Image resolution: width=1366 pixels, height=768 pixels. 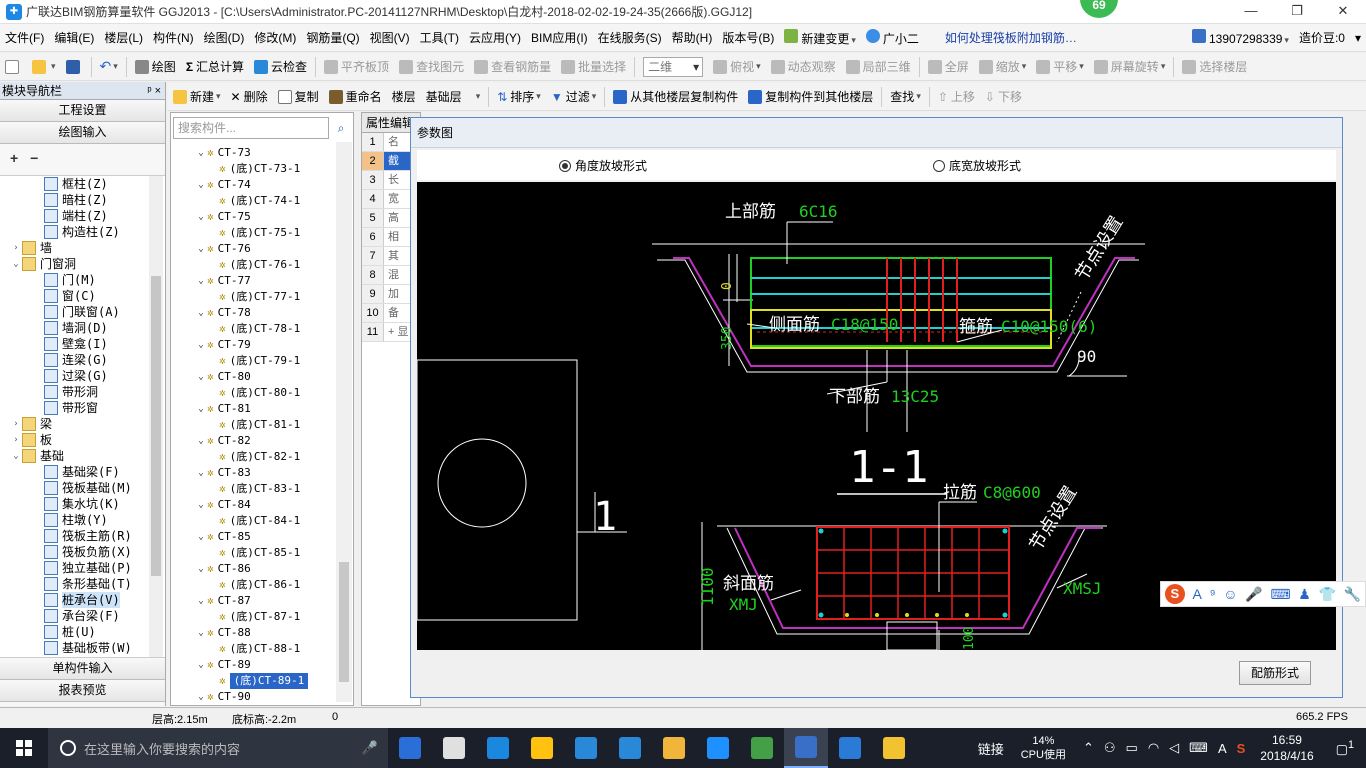 What do you see at coordinates (892, 37) in the screenshot?
I see `assistant-menu: 广小二` at bounding box center [892, 37].